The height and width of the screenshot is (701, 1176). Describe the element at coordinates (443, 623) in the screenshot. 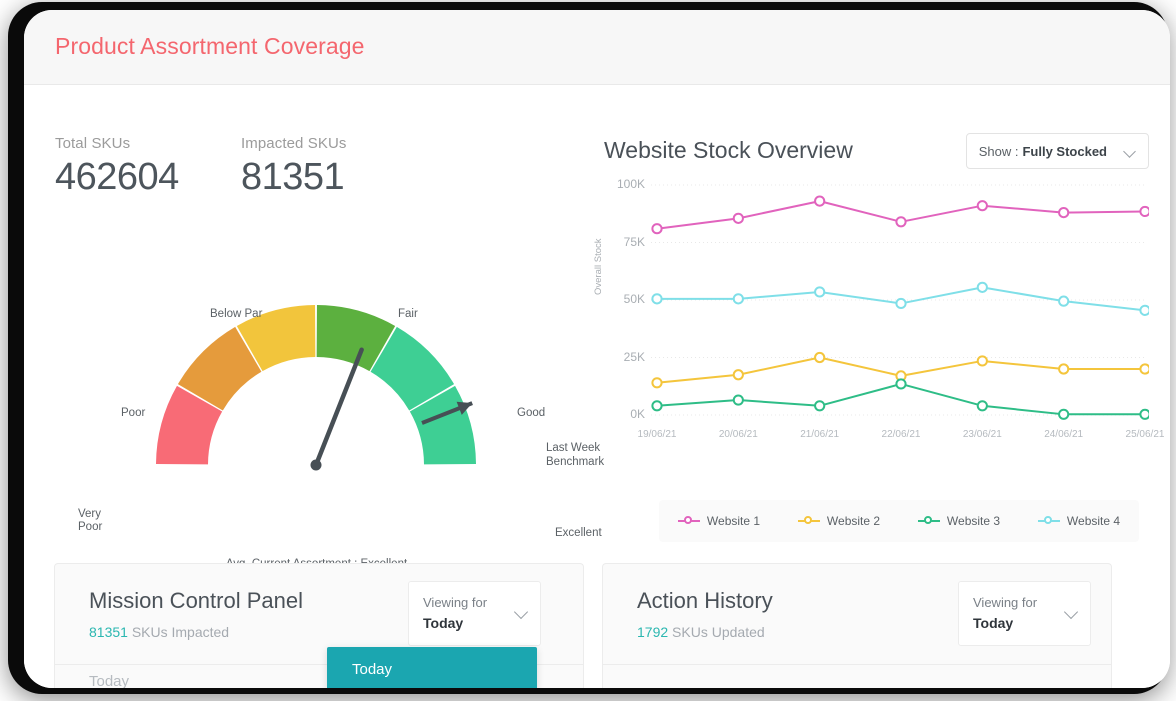

I see `mission-viewing-value: Today` at that location.